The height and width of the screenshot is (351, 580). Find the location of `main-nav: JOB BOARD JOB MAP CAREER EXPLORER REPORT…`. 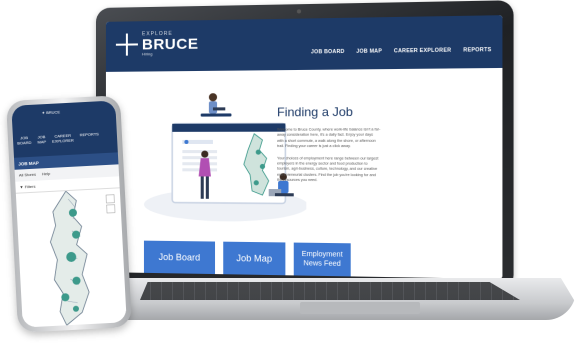

main-nav: JOB BOARD JOB MAP CAREER EXPLORER REPORT… is located at coordinates (401, 51).